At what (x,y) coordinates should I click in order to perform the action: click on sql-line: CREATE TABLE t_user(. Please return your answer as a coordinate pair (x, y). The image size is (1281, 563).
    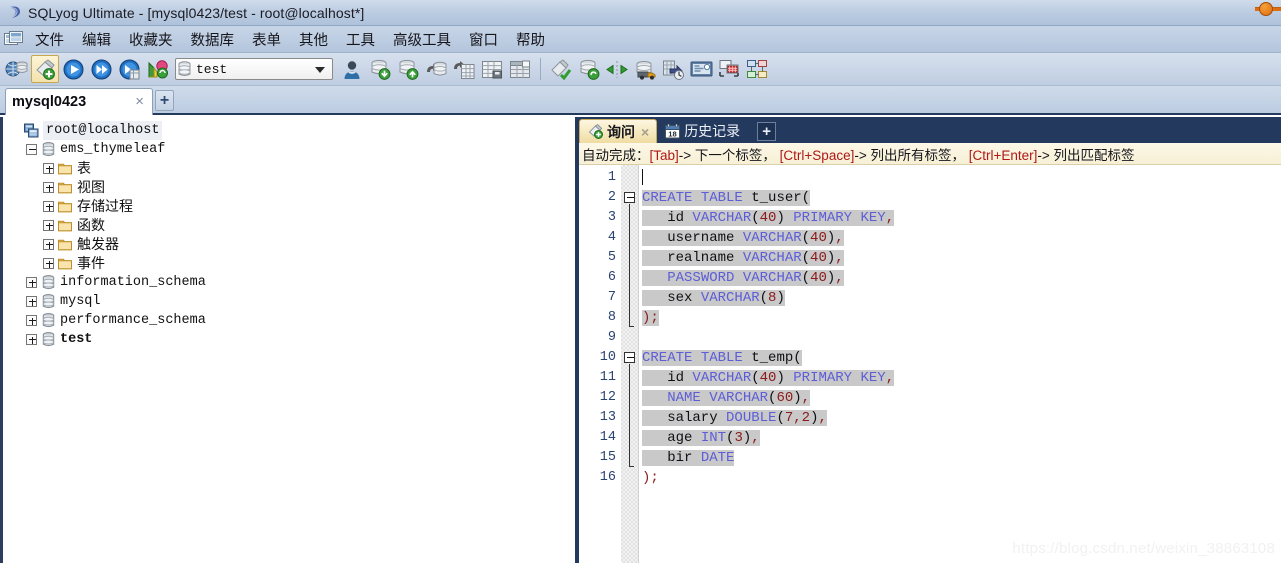
    Looking at the image, I should click on (960, 198).